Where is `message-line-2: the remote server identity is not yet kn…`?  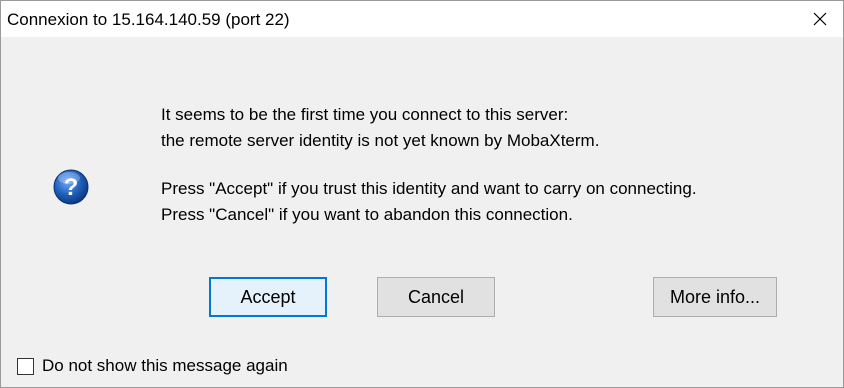 message-line-2: the remote server identity is not yet kn… is located at coordinates (380, 140).